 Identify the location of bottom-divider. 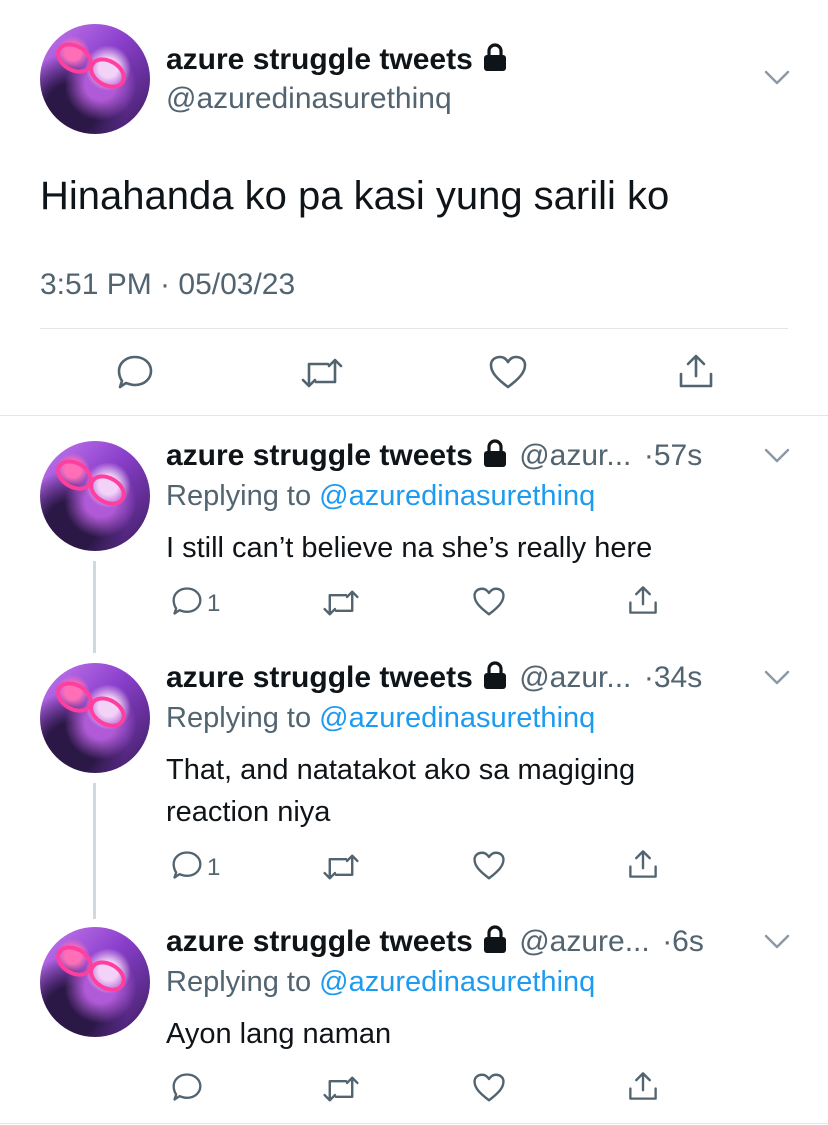
(414, 1123).